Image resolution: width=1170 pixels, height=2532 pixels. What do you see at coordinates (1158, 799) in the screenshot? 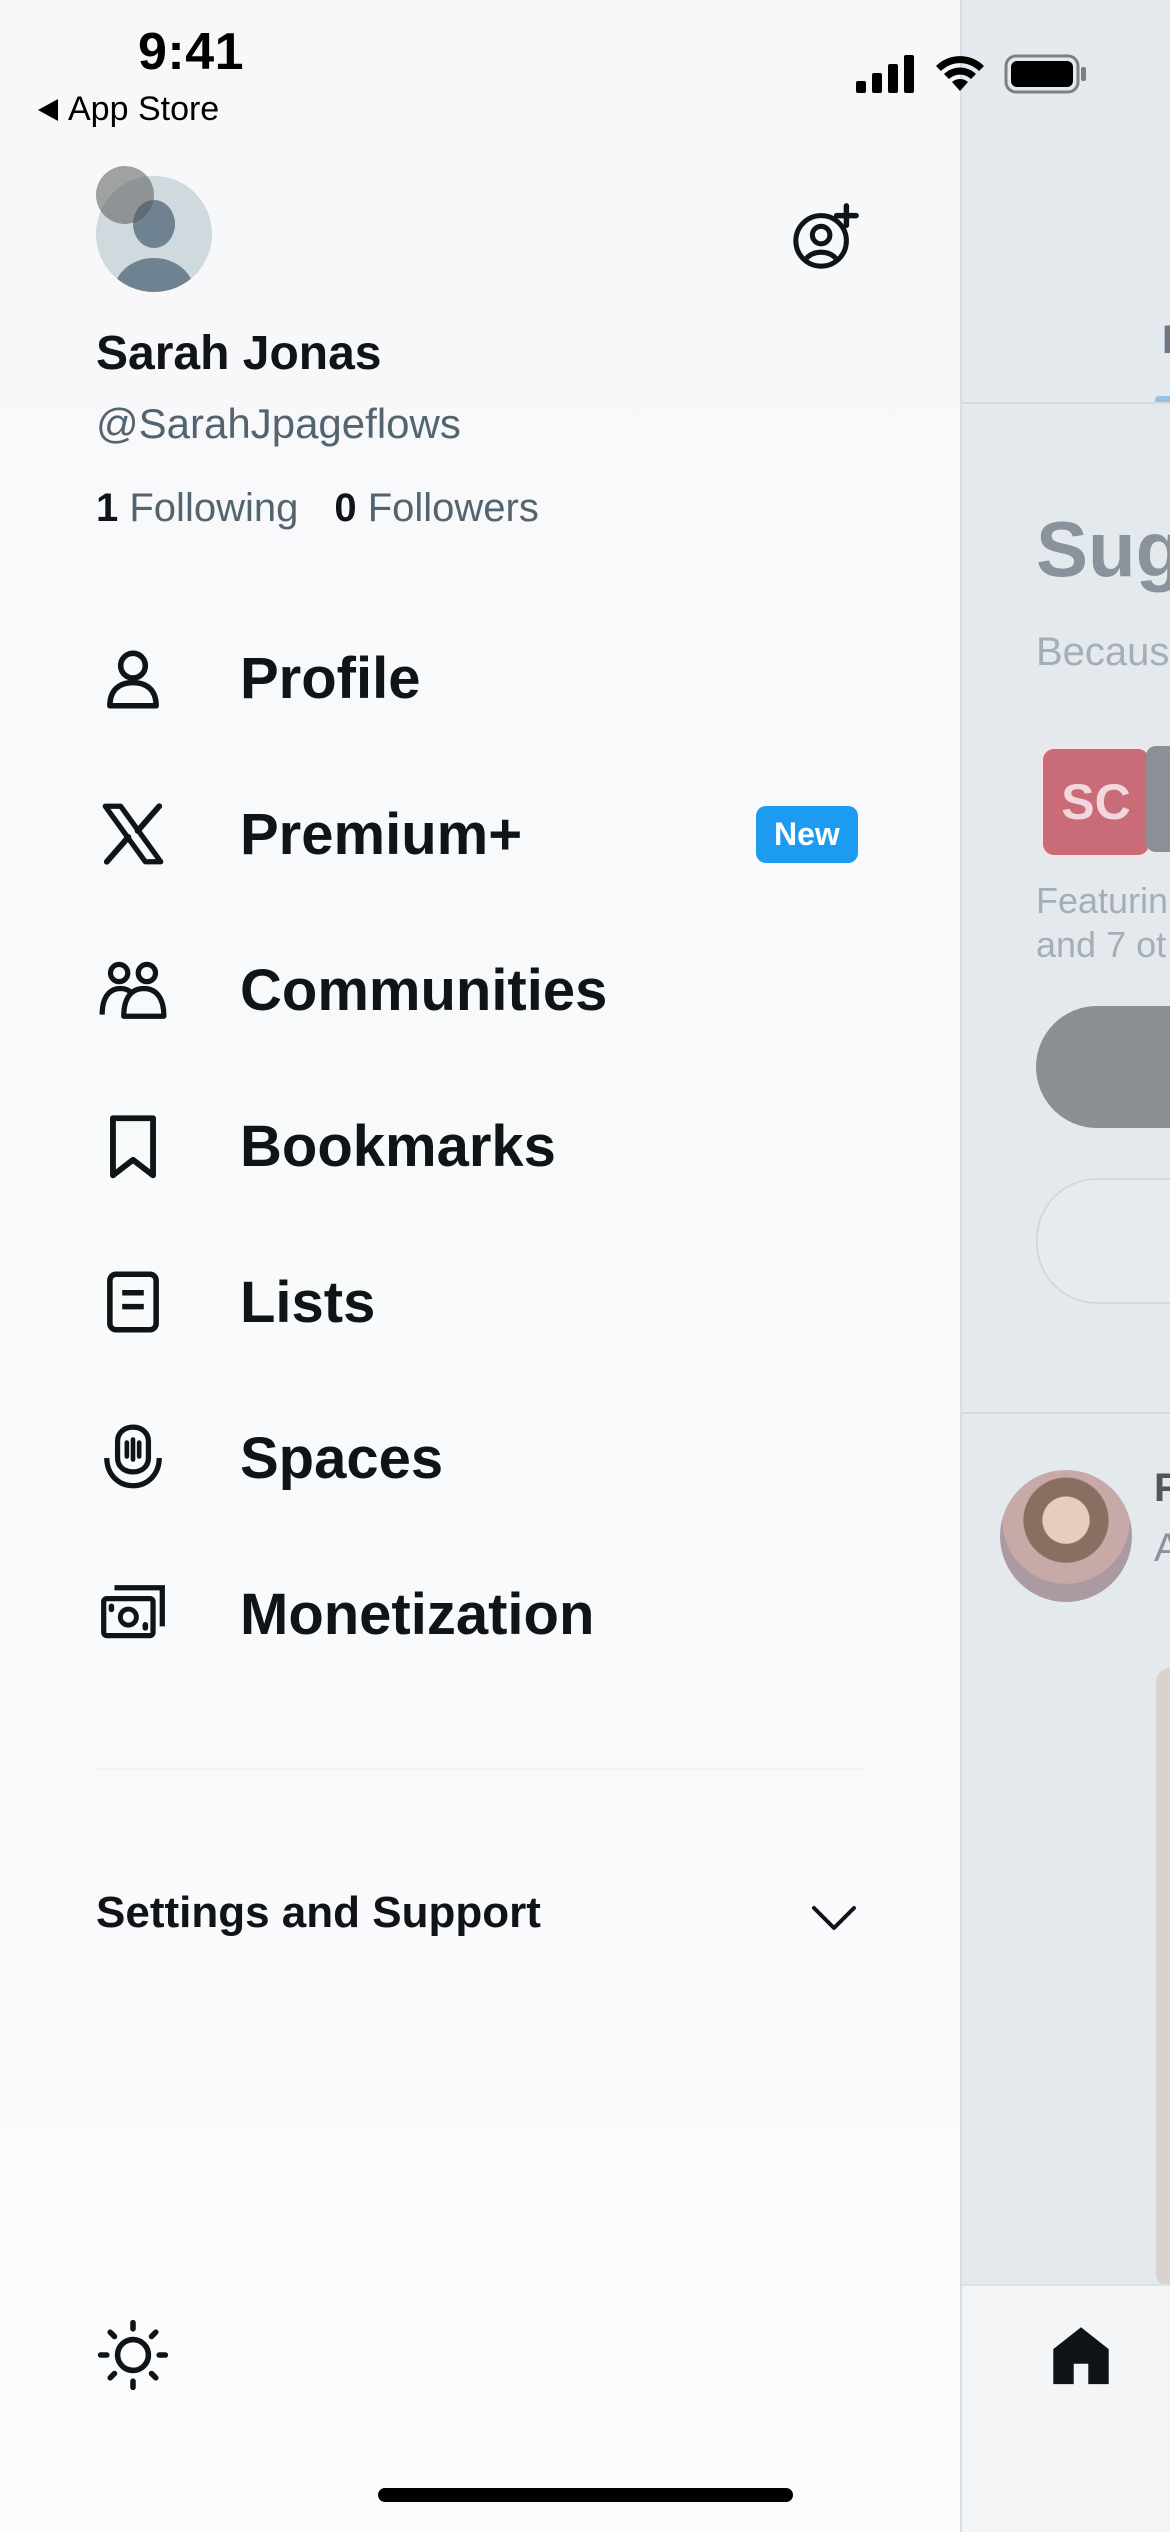
I see `community-logo-secondary` at bounding box center [1158, 799].